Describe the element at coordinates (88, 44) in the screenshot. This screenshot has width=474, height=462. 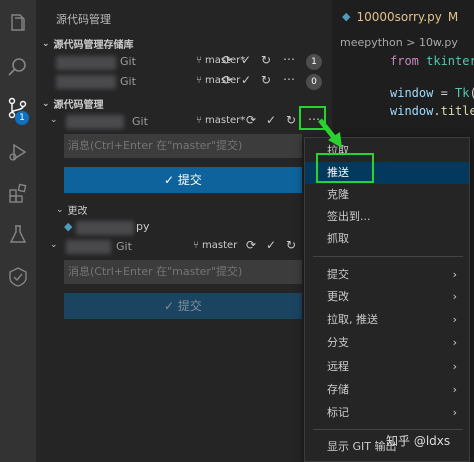
I see `repos-section-header: ⌄ 源代码管理存储库` at that location.